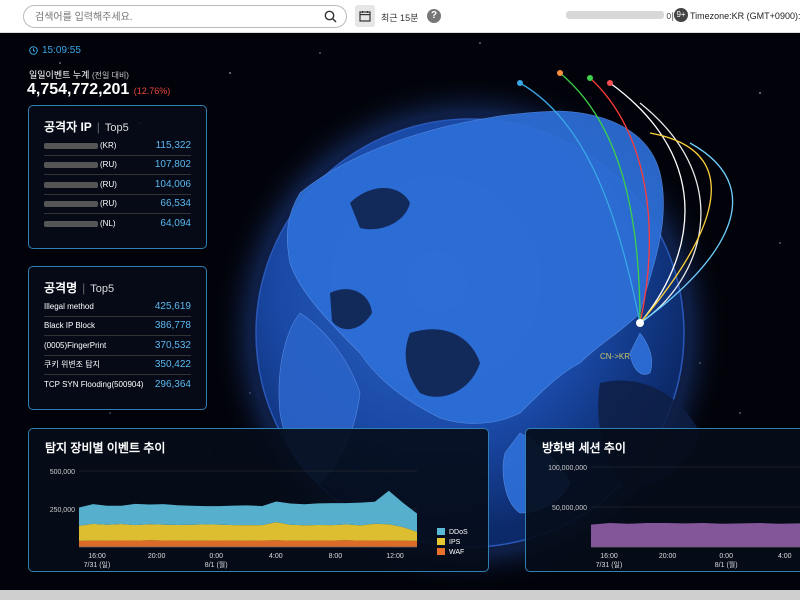 This screenshot has width=800, height=600. Describe the element at coordinates (615, 356) in the screenshot. I see `route-label: CN->KR` at that location.